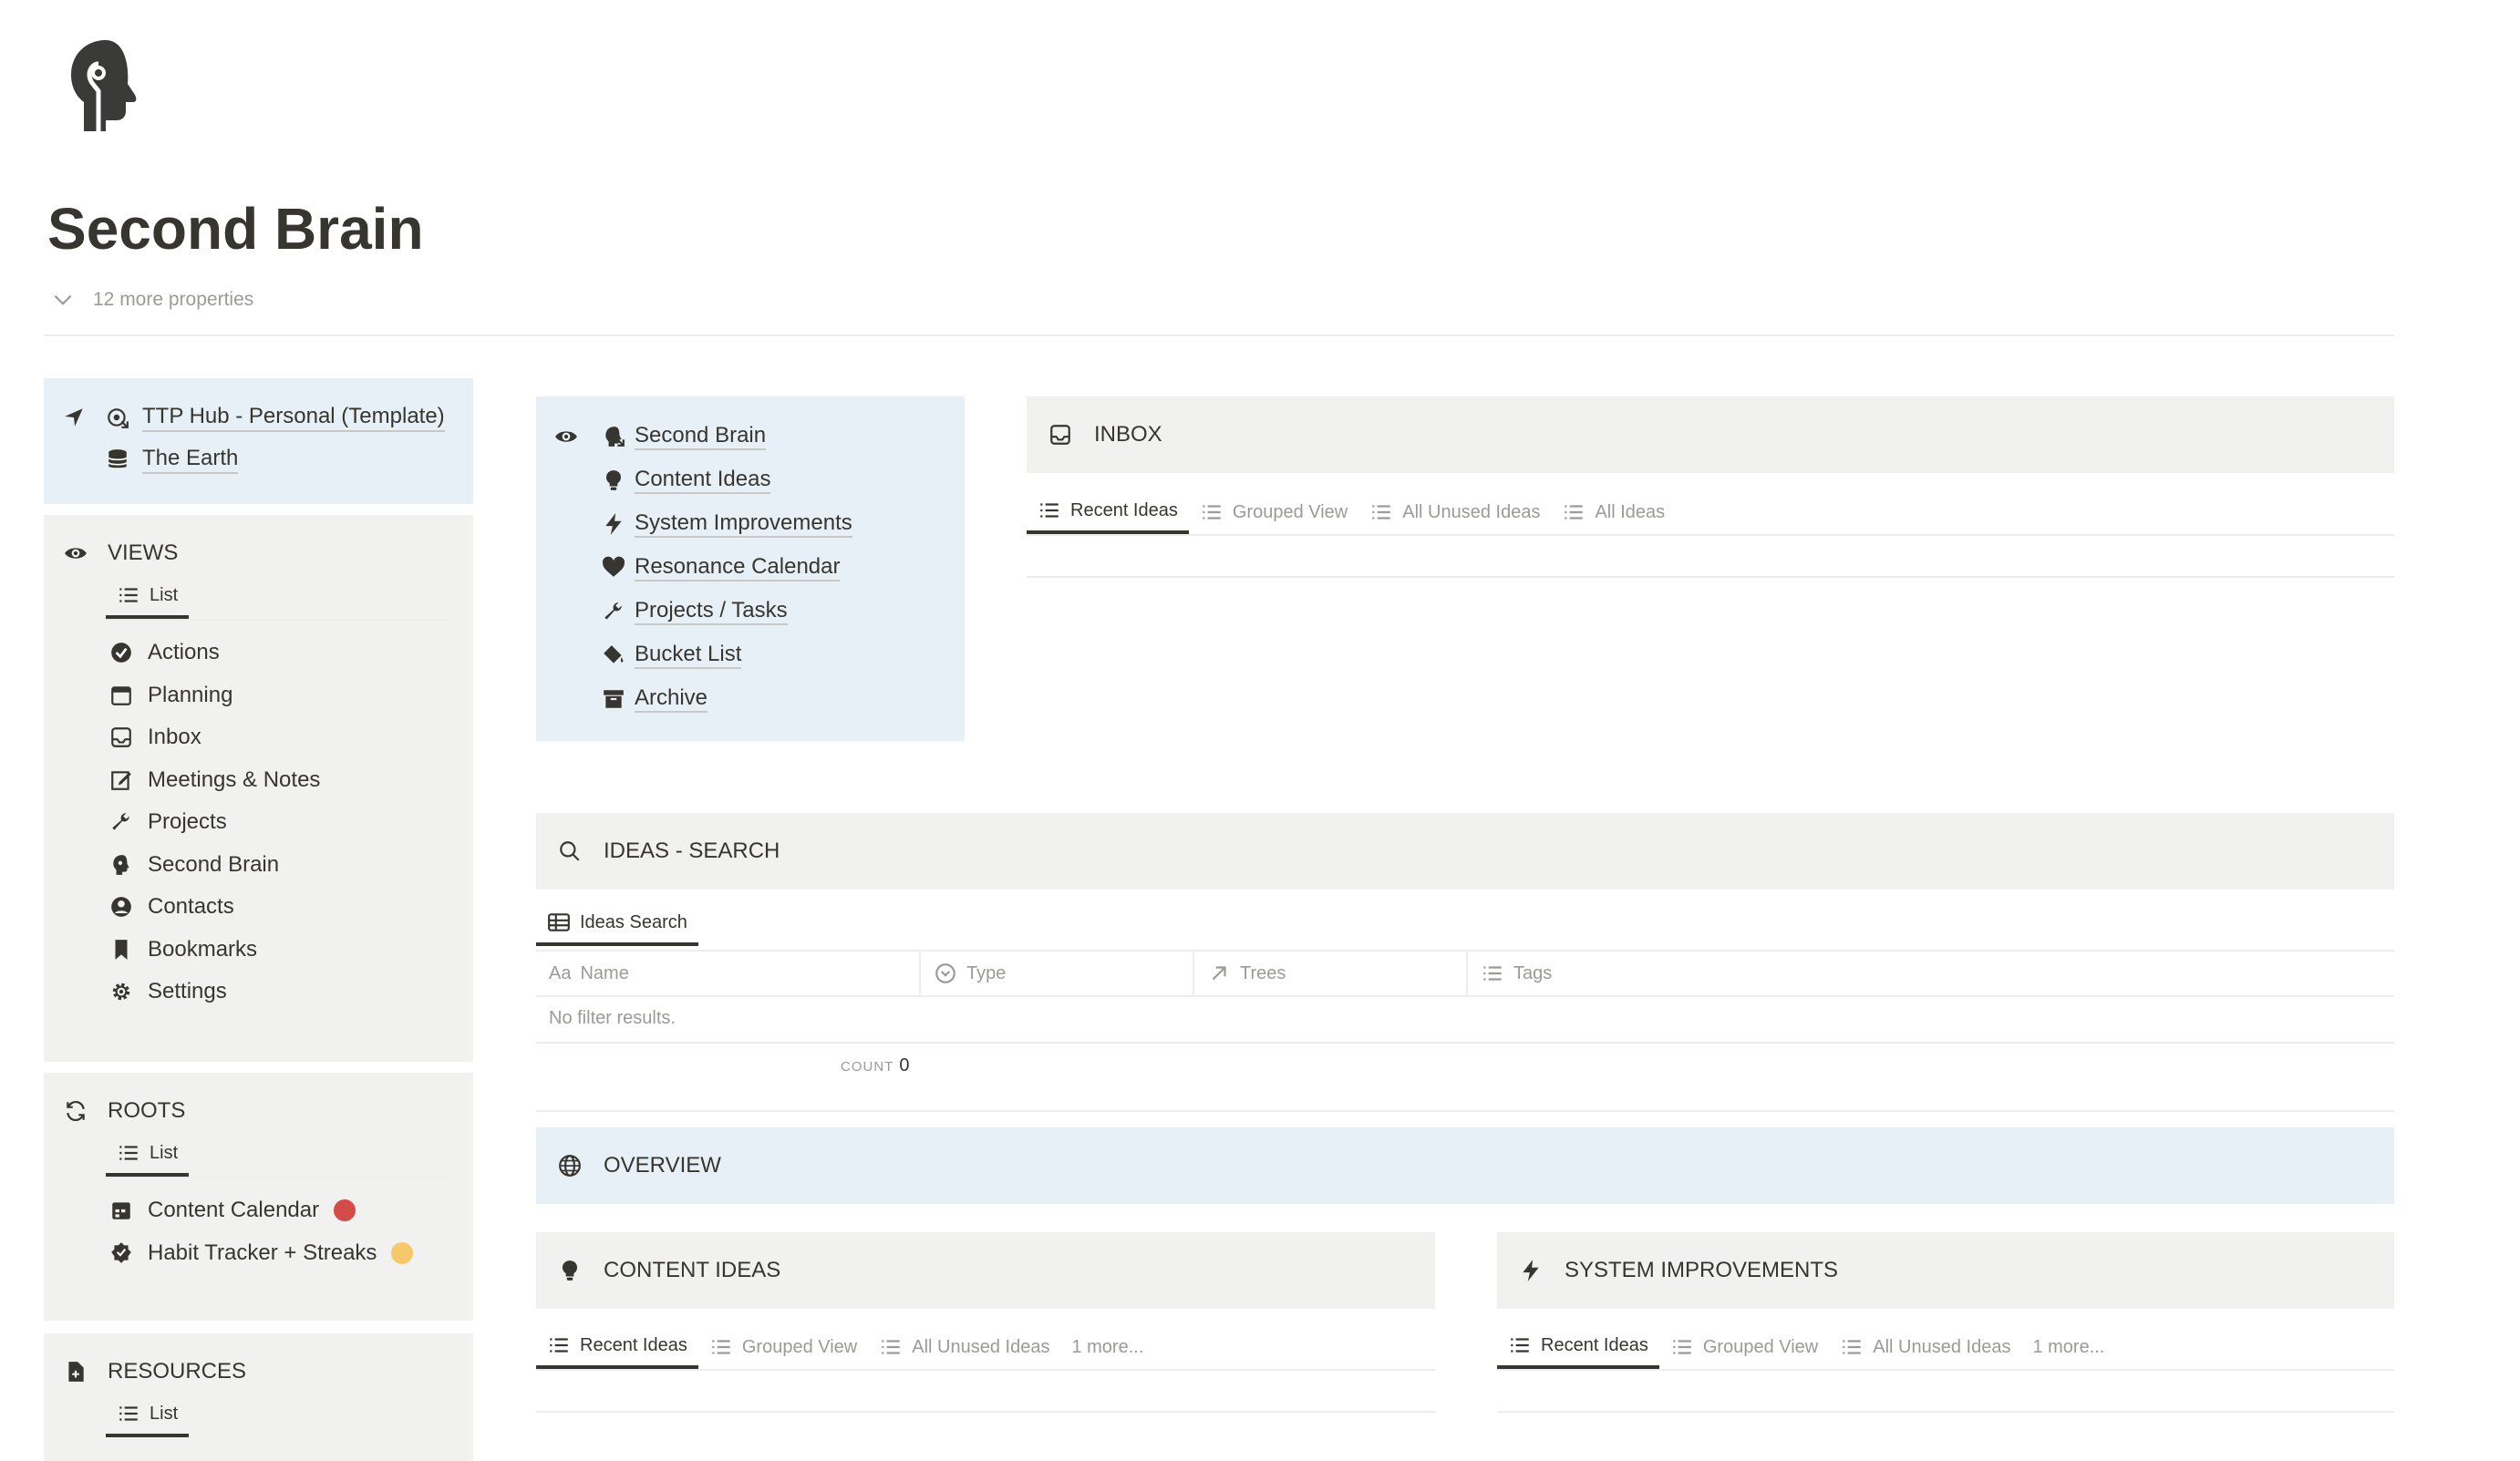 The width and height of the screenshot is (2520, 1461). Describe the element at coordinates (236, 229) in the screenshot. I see `page-title: Second Brain` at that location.